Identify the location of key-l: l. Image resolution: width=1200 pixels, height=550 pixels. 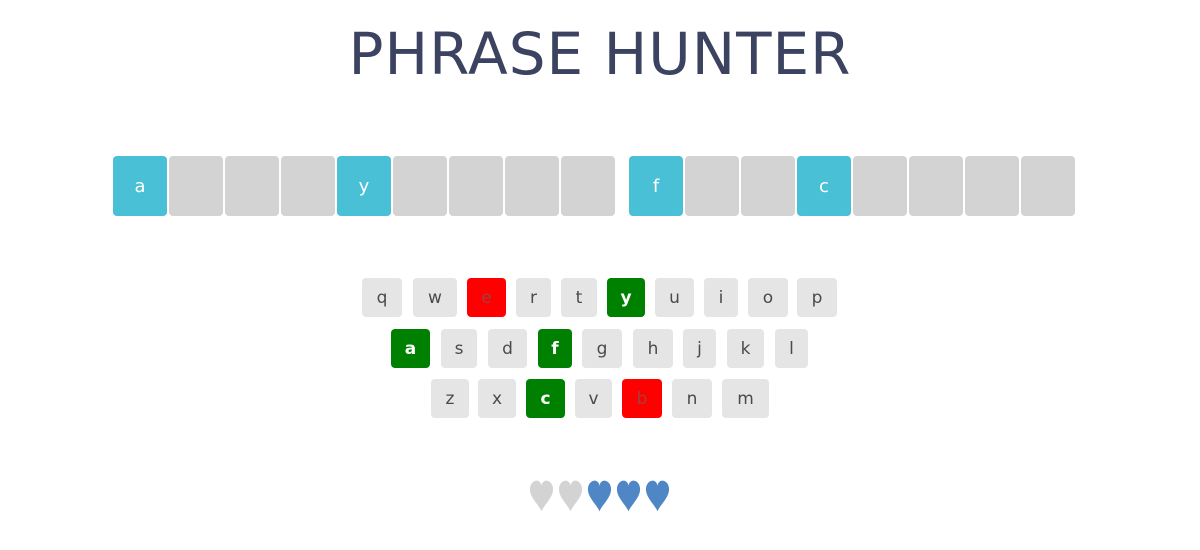
(791, 348).